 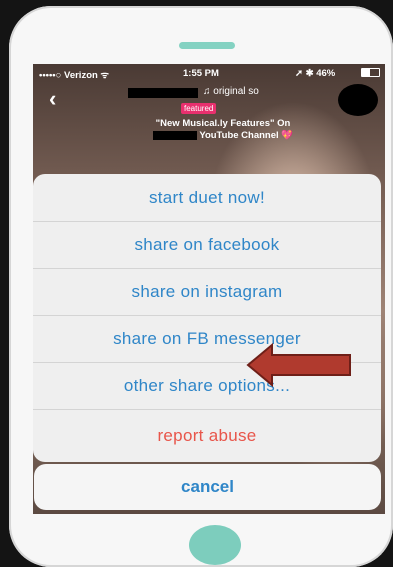 I want to click on cancel-button: cancel, so click(x=207, y=487).